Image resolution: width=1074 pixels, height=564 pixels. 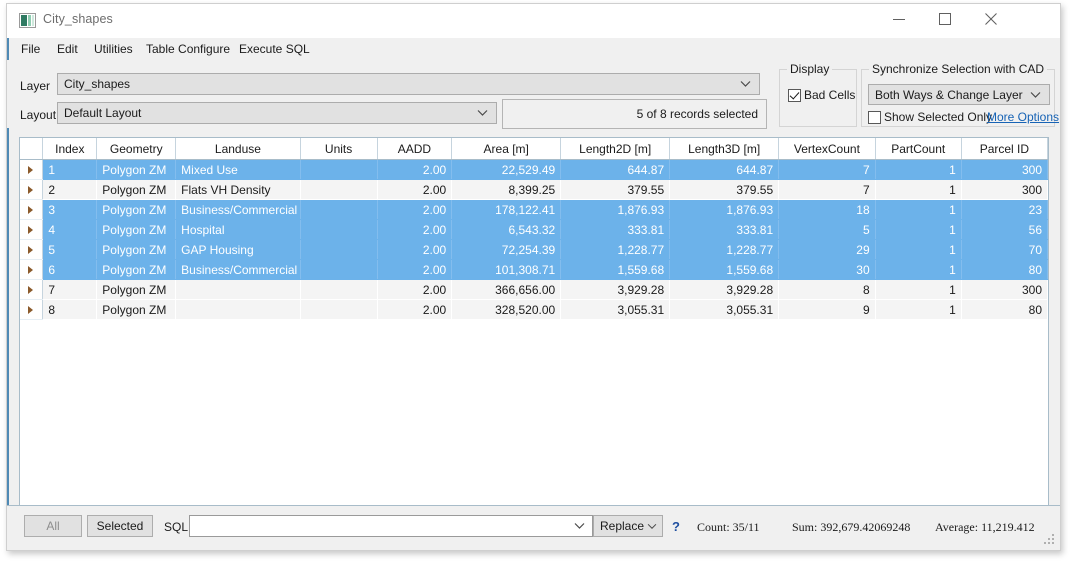 What do you see at coordinates (615, 229) in the screenshot?
I see `cell-length2d: 333.81` at bounding box center [615, 229].